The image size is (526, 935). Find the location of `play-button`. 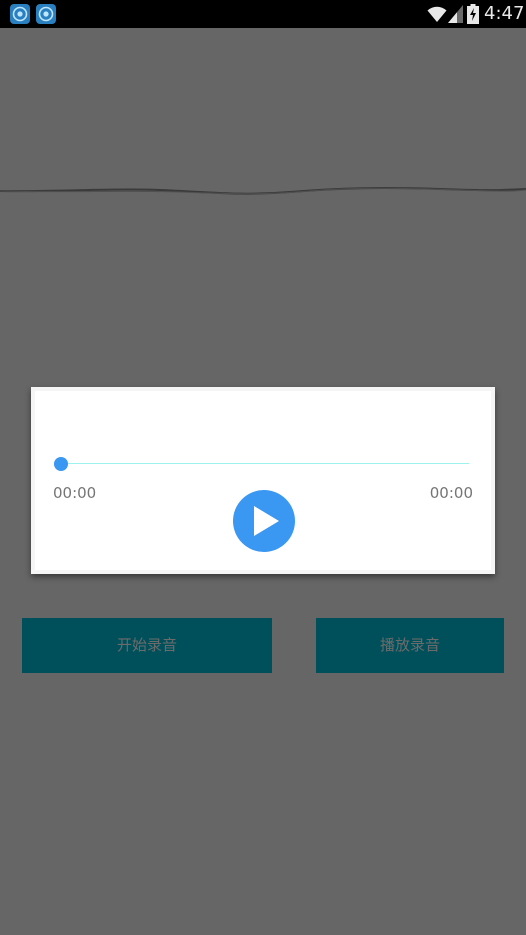

play-button is located at coordinates (264, 521).